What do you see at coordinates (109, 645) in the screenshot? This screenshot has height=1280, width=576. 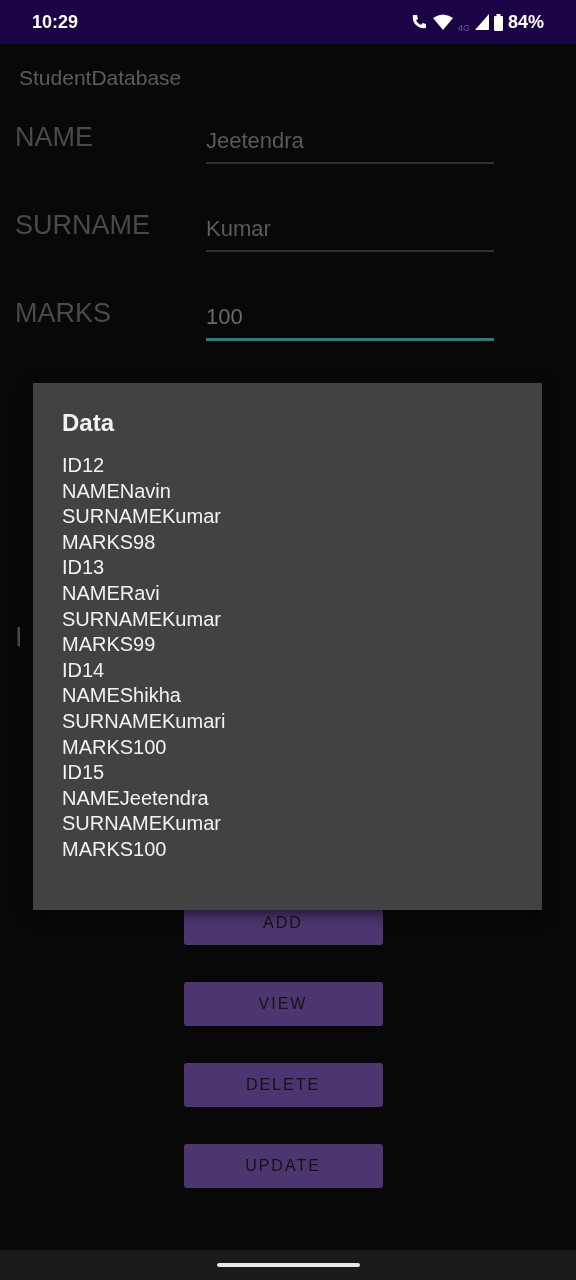 I see `data-line: MARKS99` at bounding box center [109, 645].